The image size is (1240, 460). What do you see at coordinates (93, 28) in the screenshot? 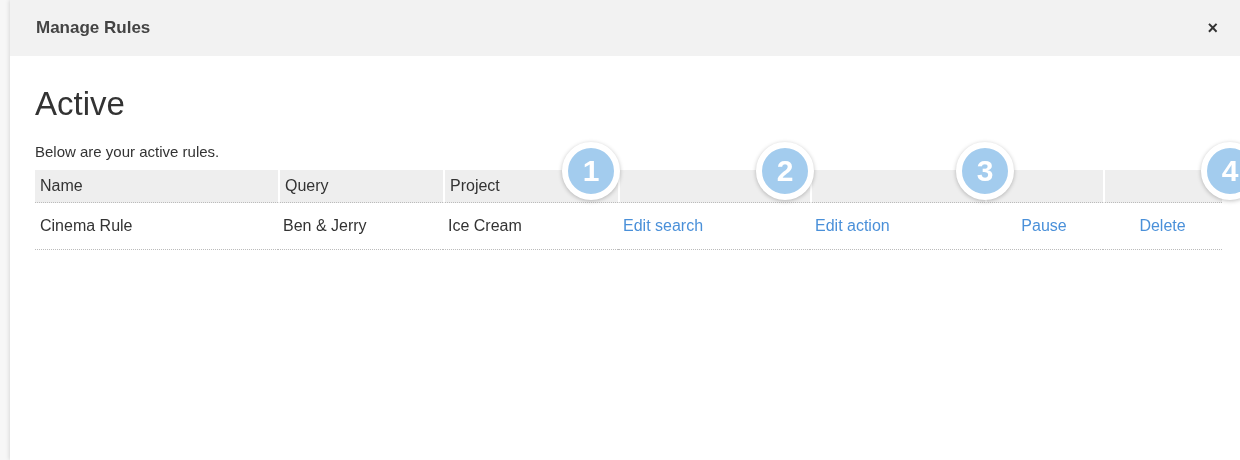
I see `dialog-title: Manage Rules` at bounding box center [93, 28].